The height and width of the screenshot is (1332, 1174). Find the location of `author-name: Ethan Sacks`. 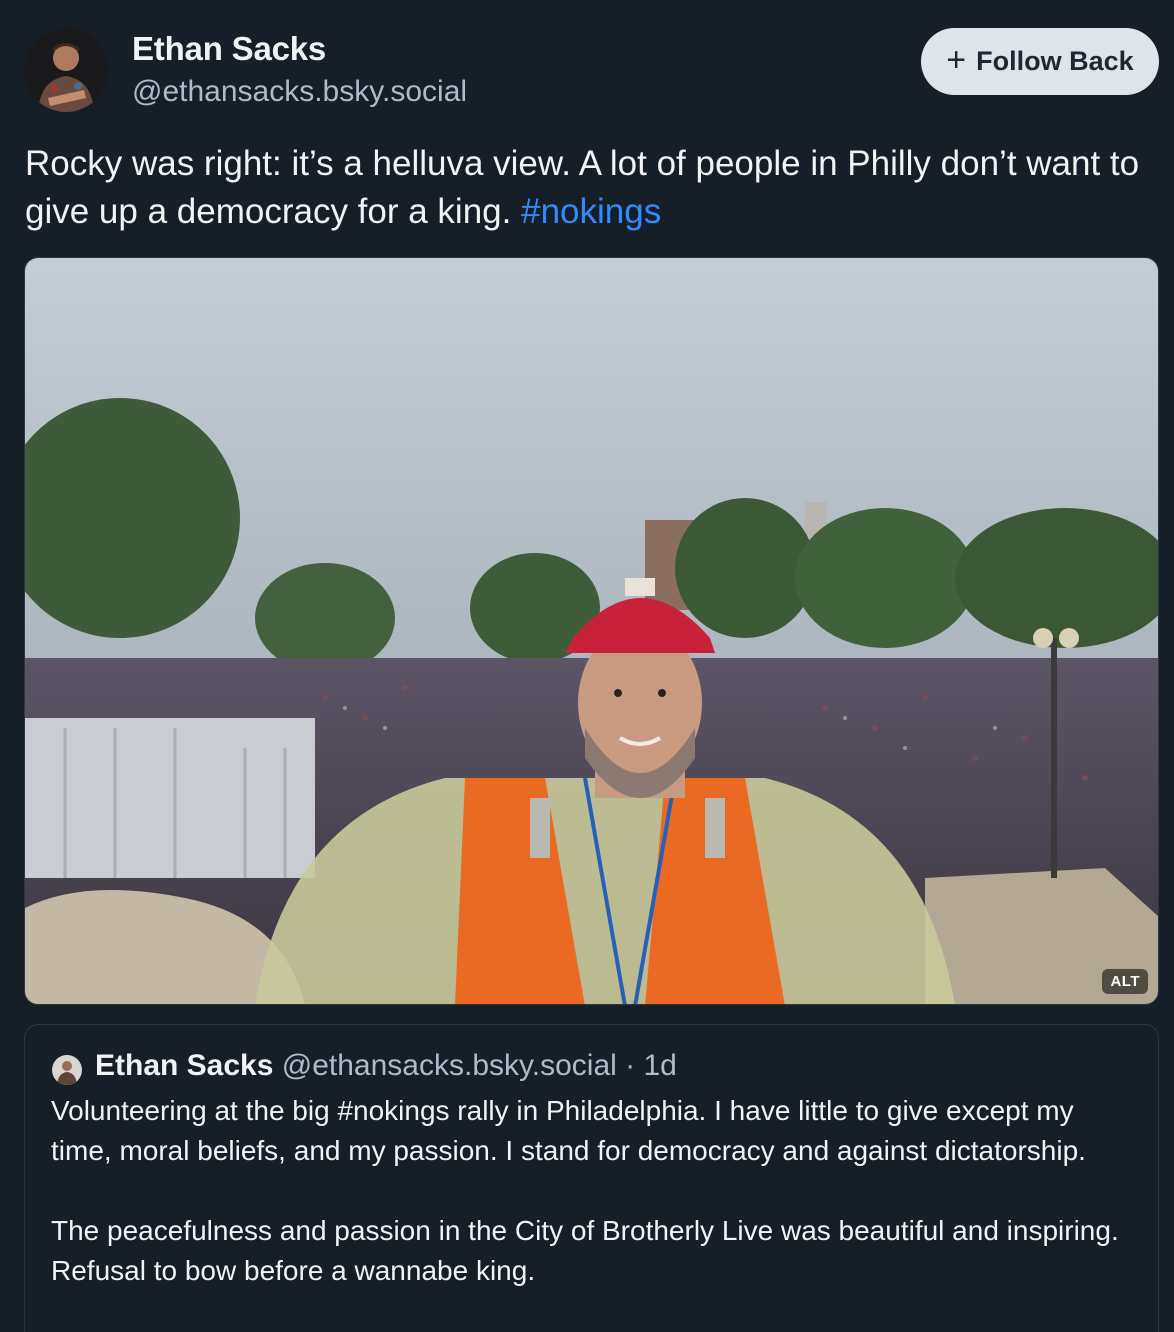

author-name: Ethan Sacks is located at coordinates (229, 49).